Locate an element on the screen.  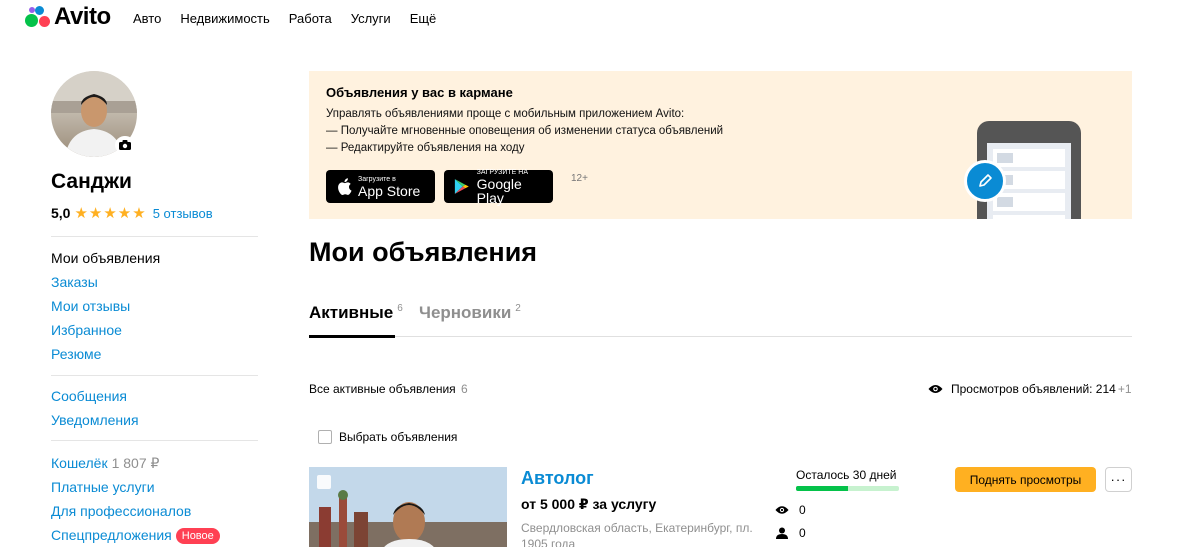
tab-count: 6 is located at coordinates (400, 309).